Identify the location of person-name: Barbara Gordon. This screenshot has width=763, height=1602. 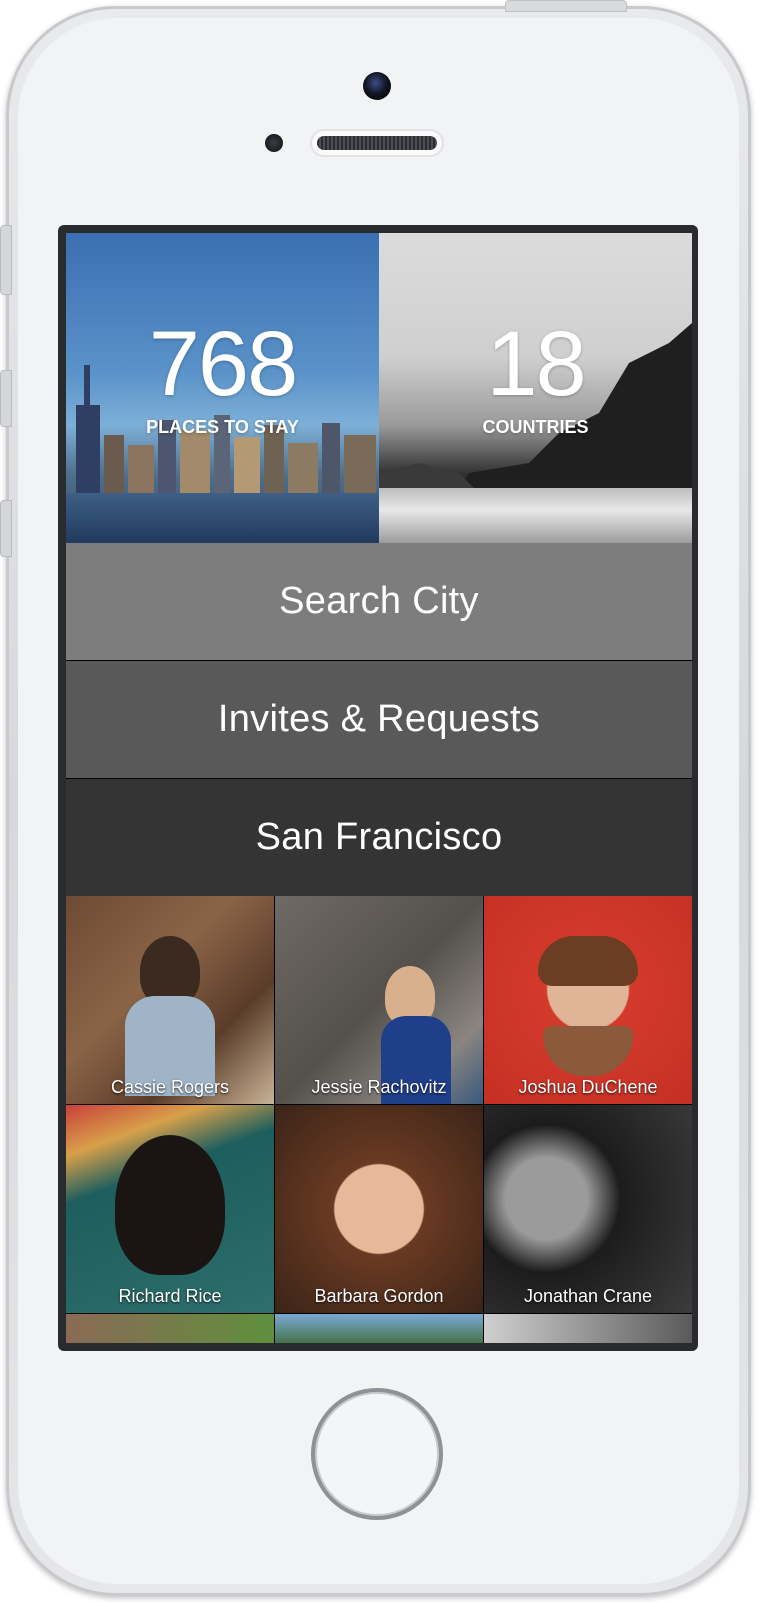
(379, 1296).